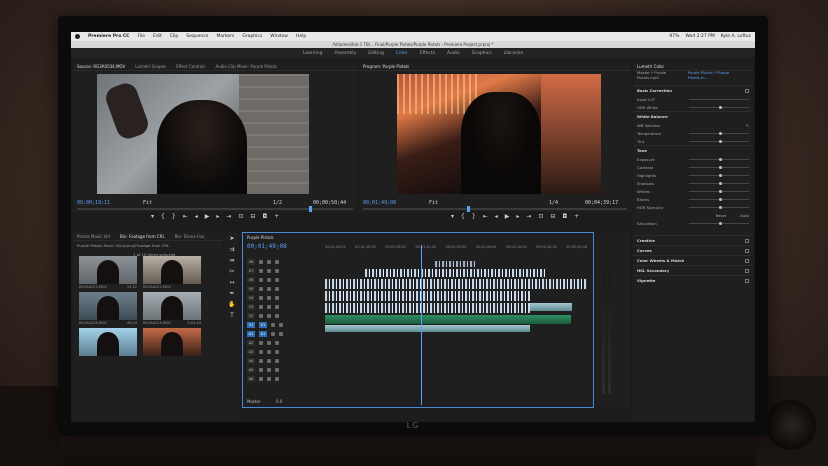 This screenshot has width=828, height=466. Describe the element at coordinates (719, 99) in the screenshot. I see `row-dropdown` at that location.